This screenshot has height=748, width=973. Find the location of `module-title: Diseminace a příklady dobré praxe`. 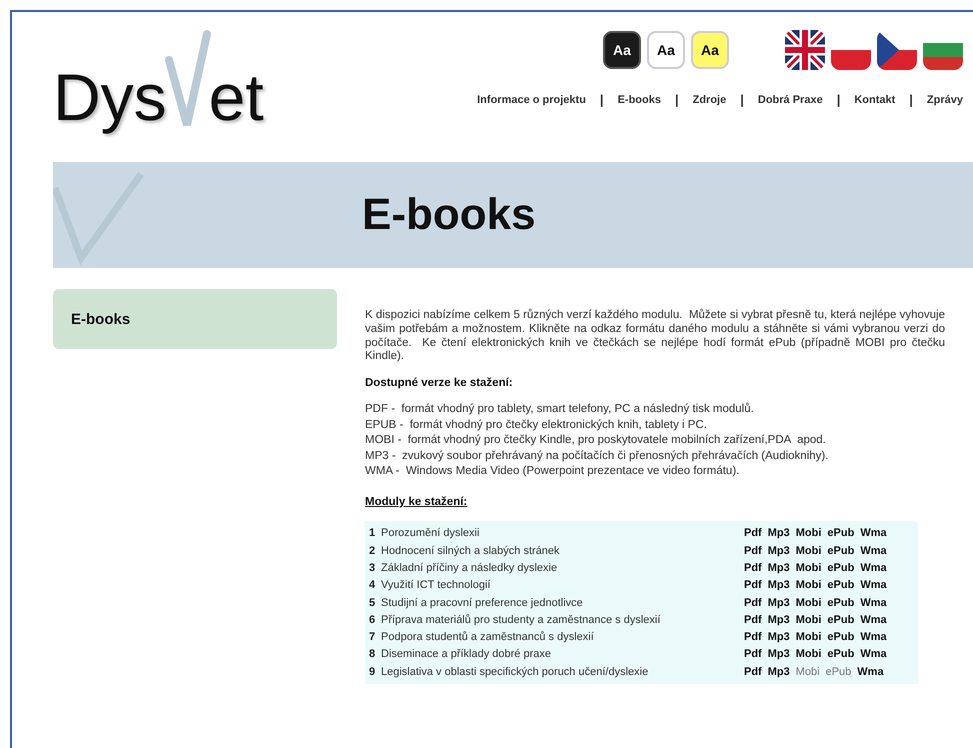

module-title: Diseminace a příklady dobré praxe is located at coordinates (559, 654).